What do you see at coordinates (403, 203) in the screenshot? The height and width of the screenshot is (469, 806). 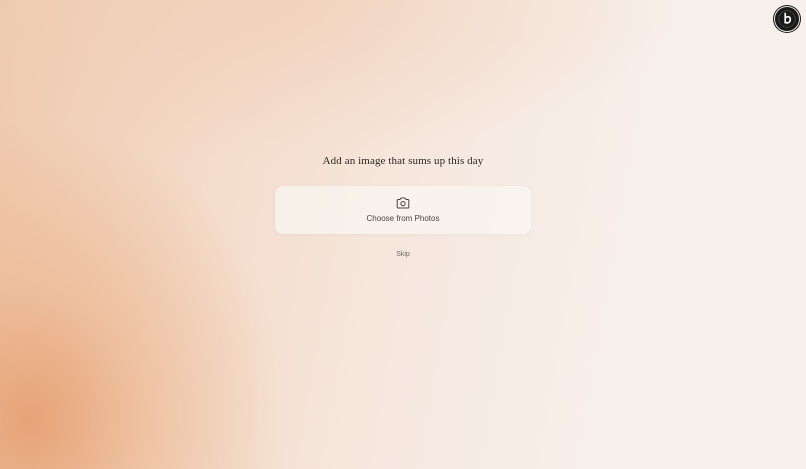 I see `camera-icon` at bounding box center [403, 203].